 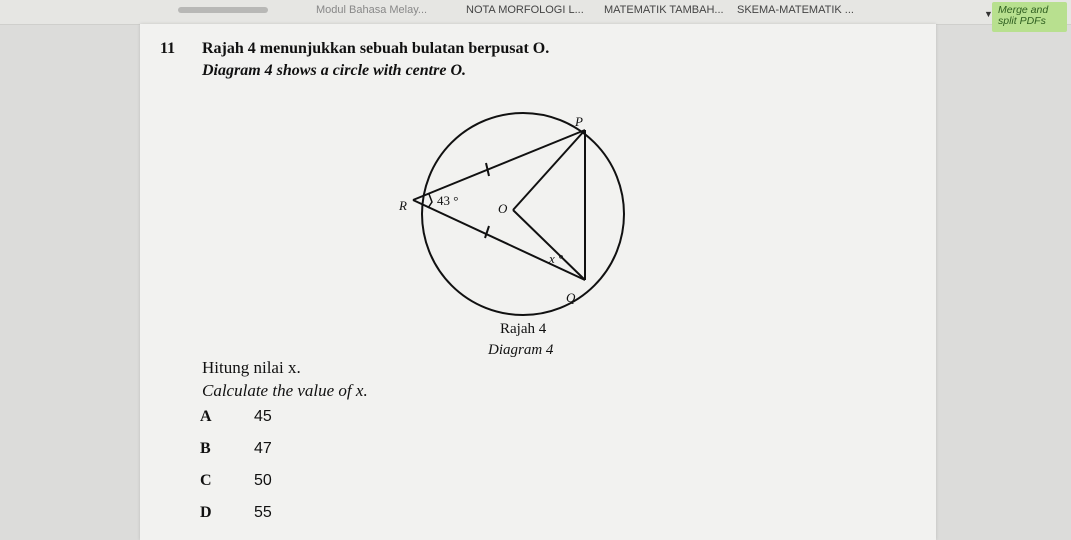 What do you see at coordinates (206, 416) in the screenshot?
I see `option-letter: A` at bounding box center [206, 416].